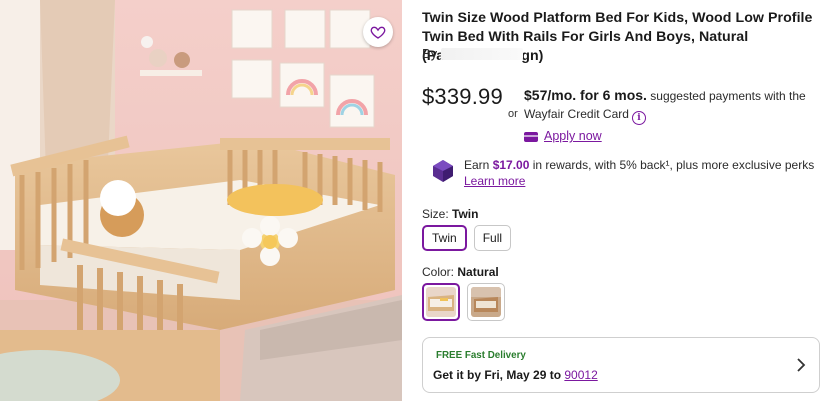 Image resolution: width=820 pixels, height=401 pixels. Describe the element at coordinates (497, 375) in the screenshot. I see `delivery-date-text: Get it by Fri, May 29 to` at that location.